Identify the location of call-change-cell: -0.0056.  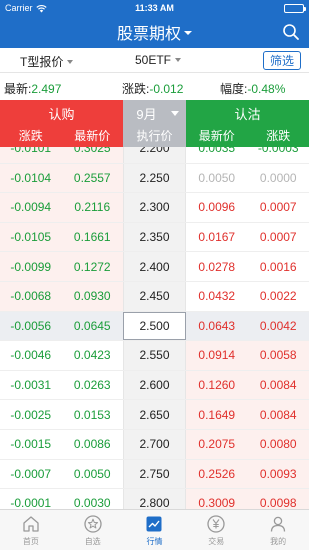
(31, 326).